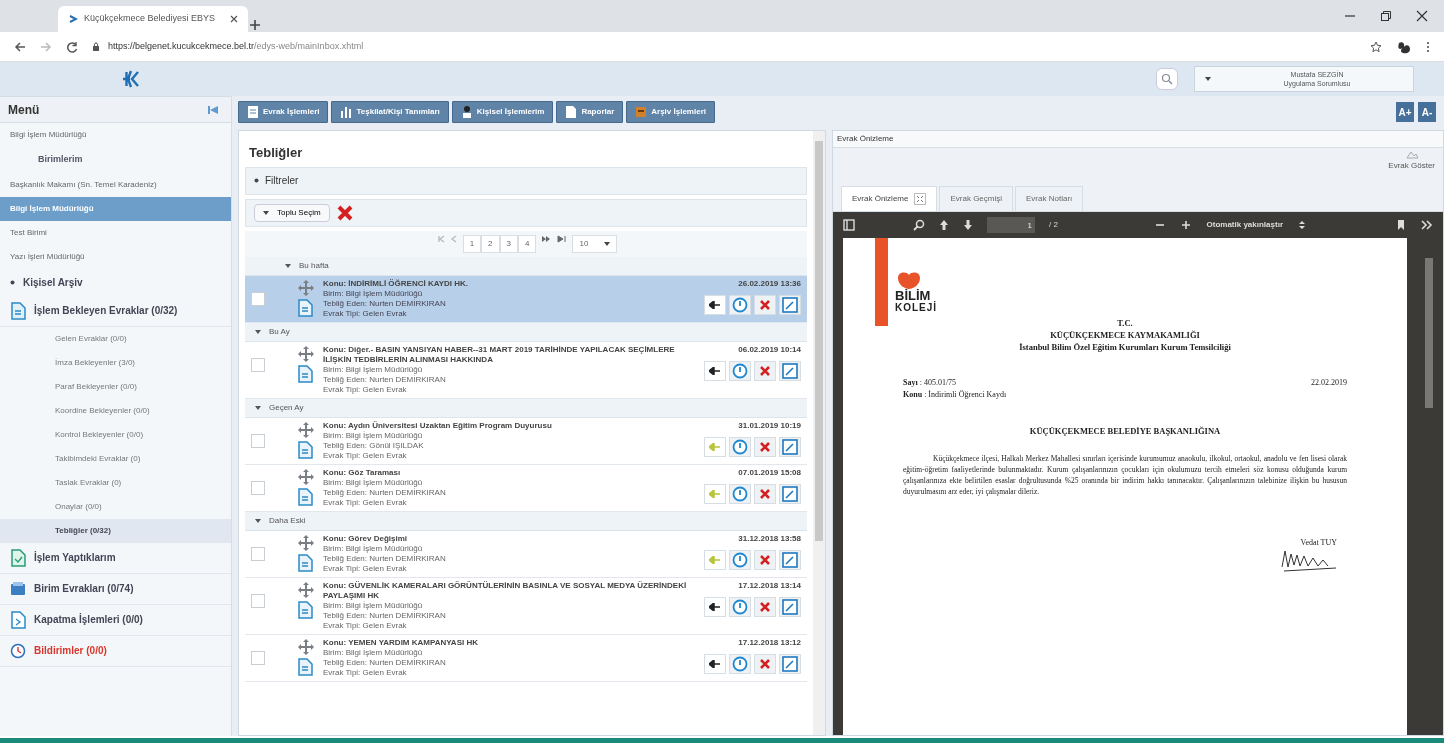  Describe the element at coordinates (72, 46) in the screenshot. I see `reload-icon` at that location.